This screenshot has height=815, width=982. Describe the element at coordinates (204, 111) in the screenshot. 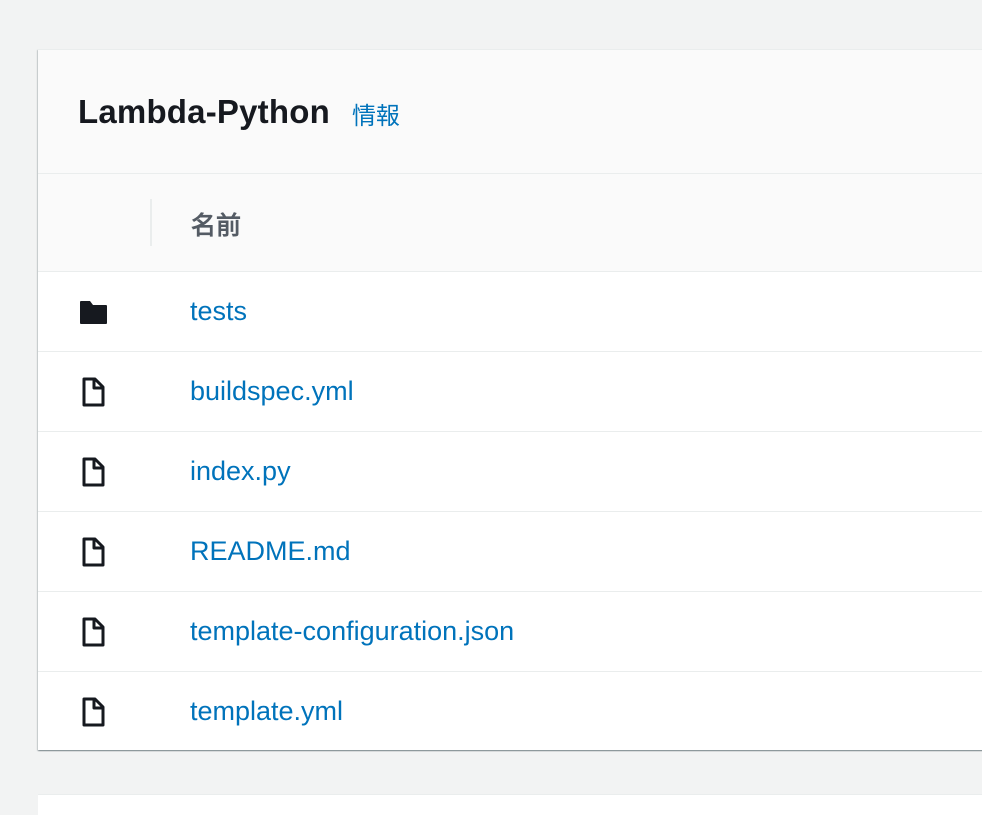

I see `page-title: Lambda-Python` at that location.